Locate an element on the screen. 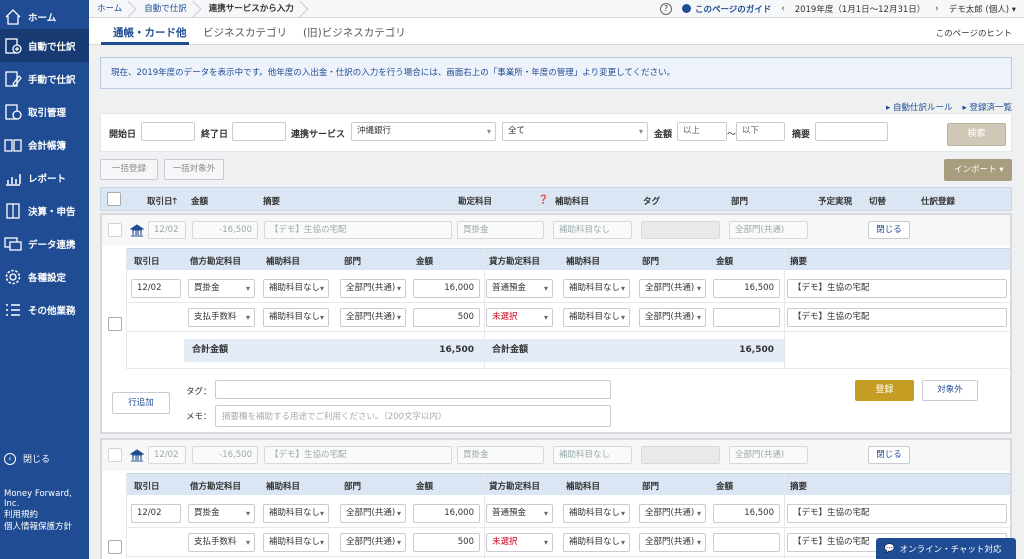  online-chat-button: 💬 オンライン・チャット対応 is located at coordinates (946, 548).